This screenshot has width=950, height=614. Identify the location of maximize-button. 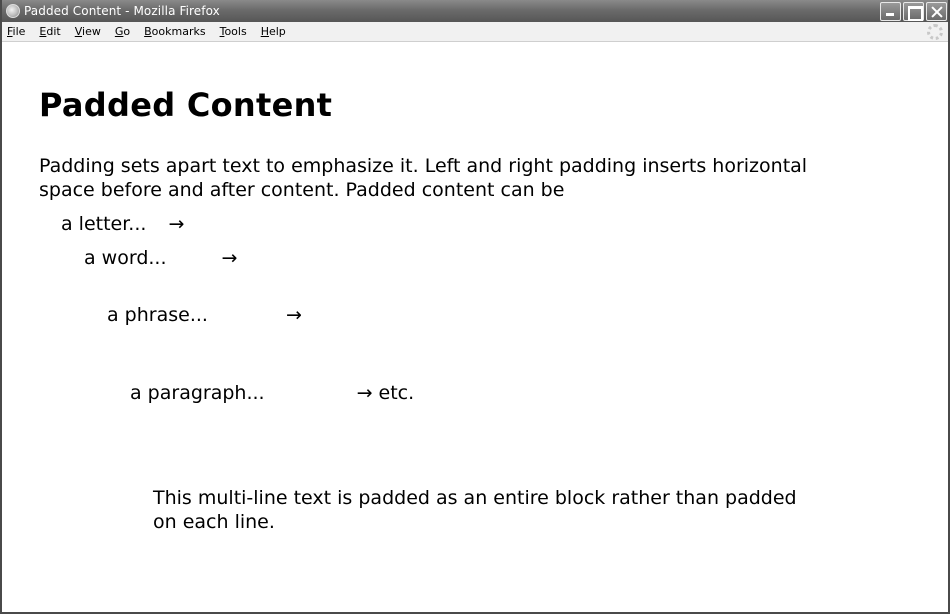
(913, 11).